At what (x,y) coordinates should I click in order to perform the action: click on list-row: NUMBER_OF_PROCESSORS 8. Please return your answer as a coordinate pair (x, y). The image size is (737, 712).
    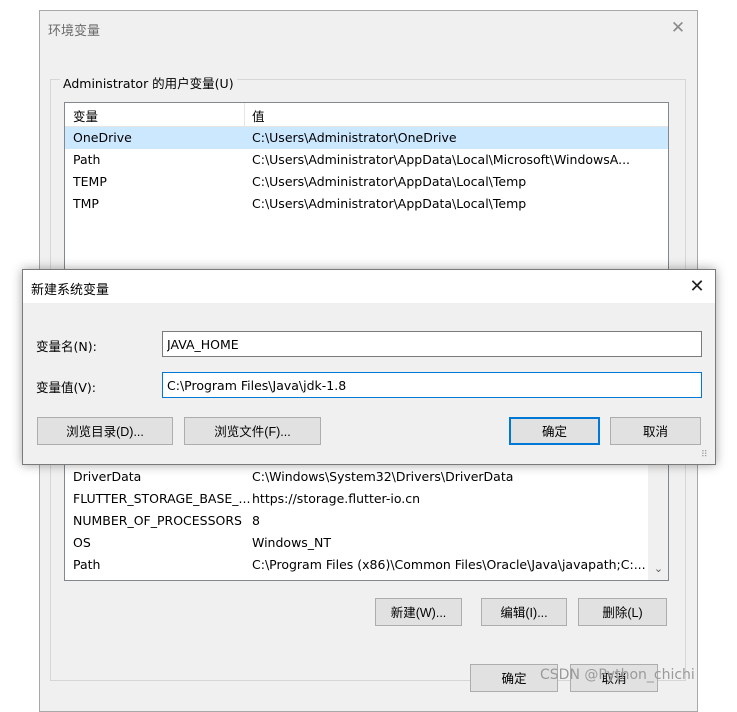
    Looking at the image, I should click on (366, 521).